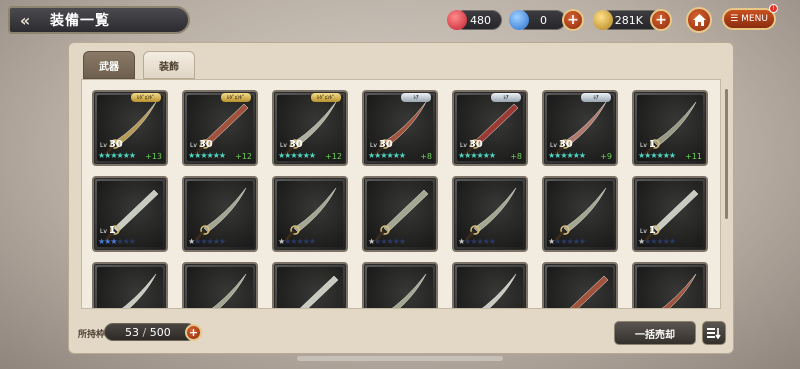 The image size is (800, 369). I want to click on title-bar: « 装備一覧, so click(99, 20).